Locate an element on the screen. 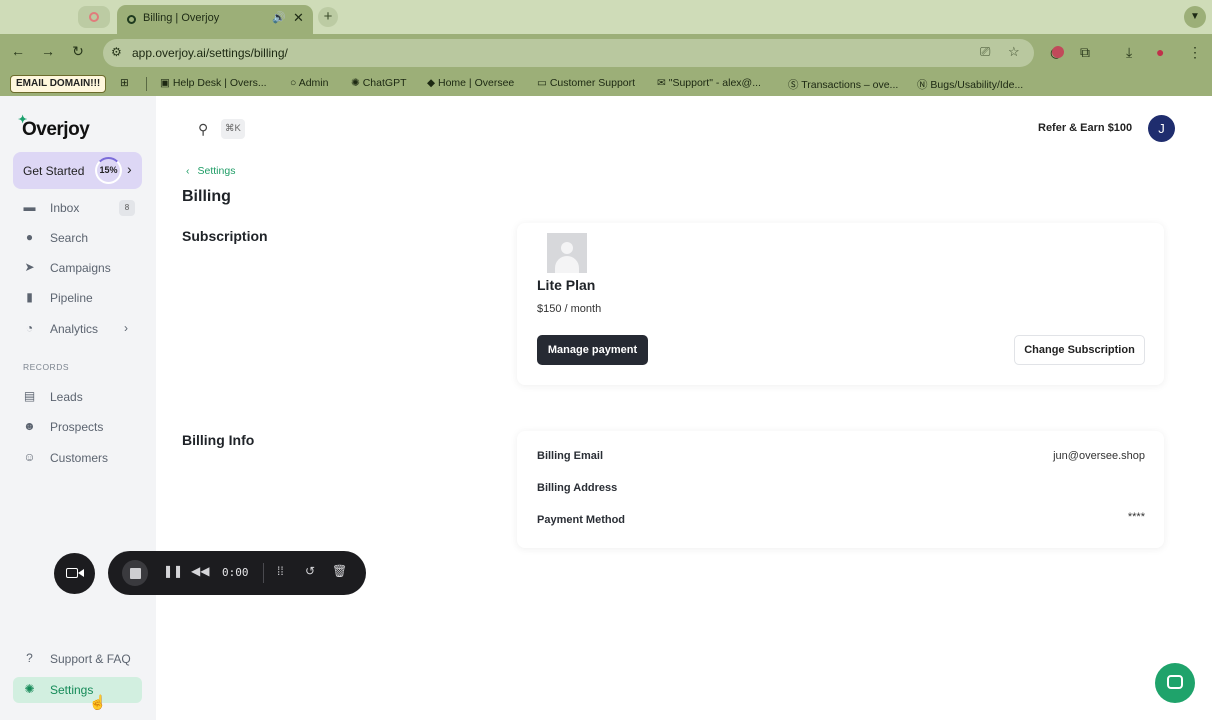 The height and width of the screenshot is (720, 1212). camera-toggle-button is located at coordinates (74, 573).